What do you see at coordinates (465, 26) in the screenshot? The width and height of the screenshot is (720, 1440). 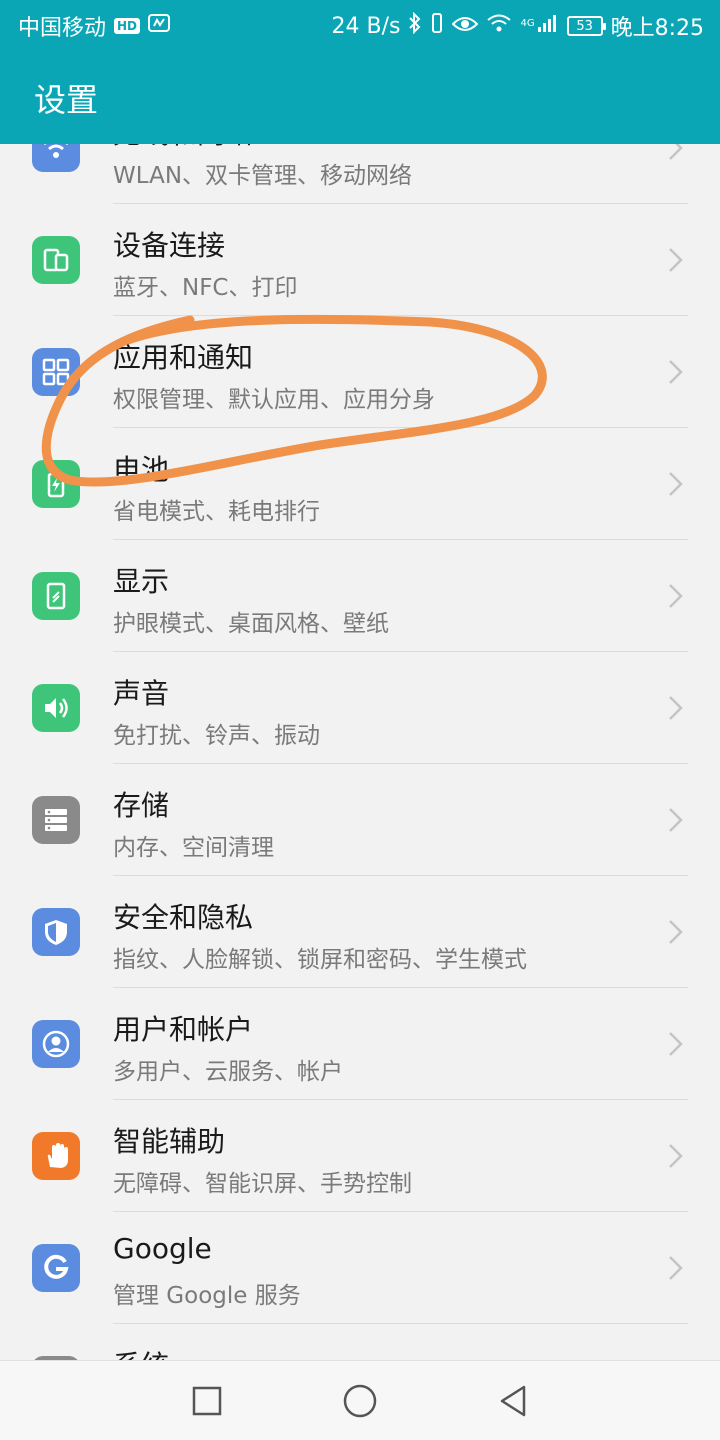 I see `eye-icon` at bounding box center [465, 26].